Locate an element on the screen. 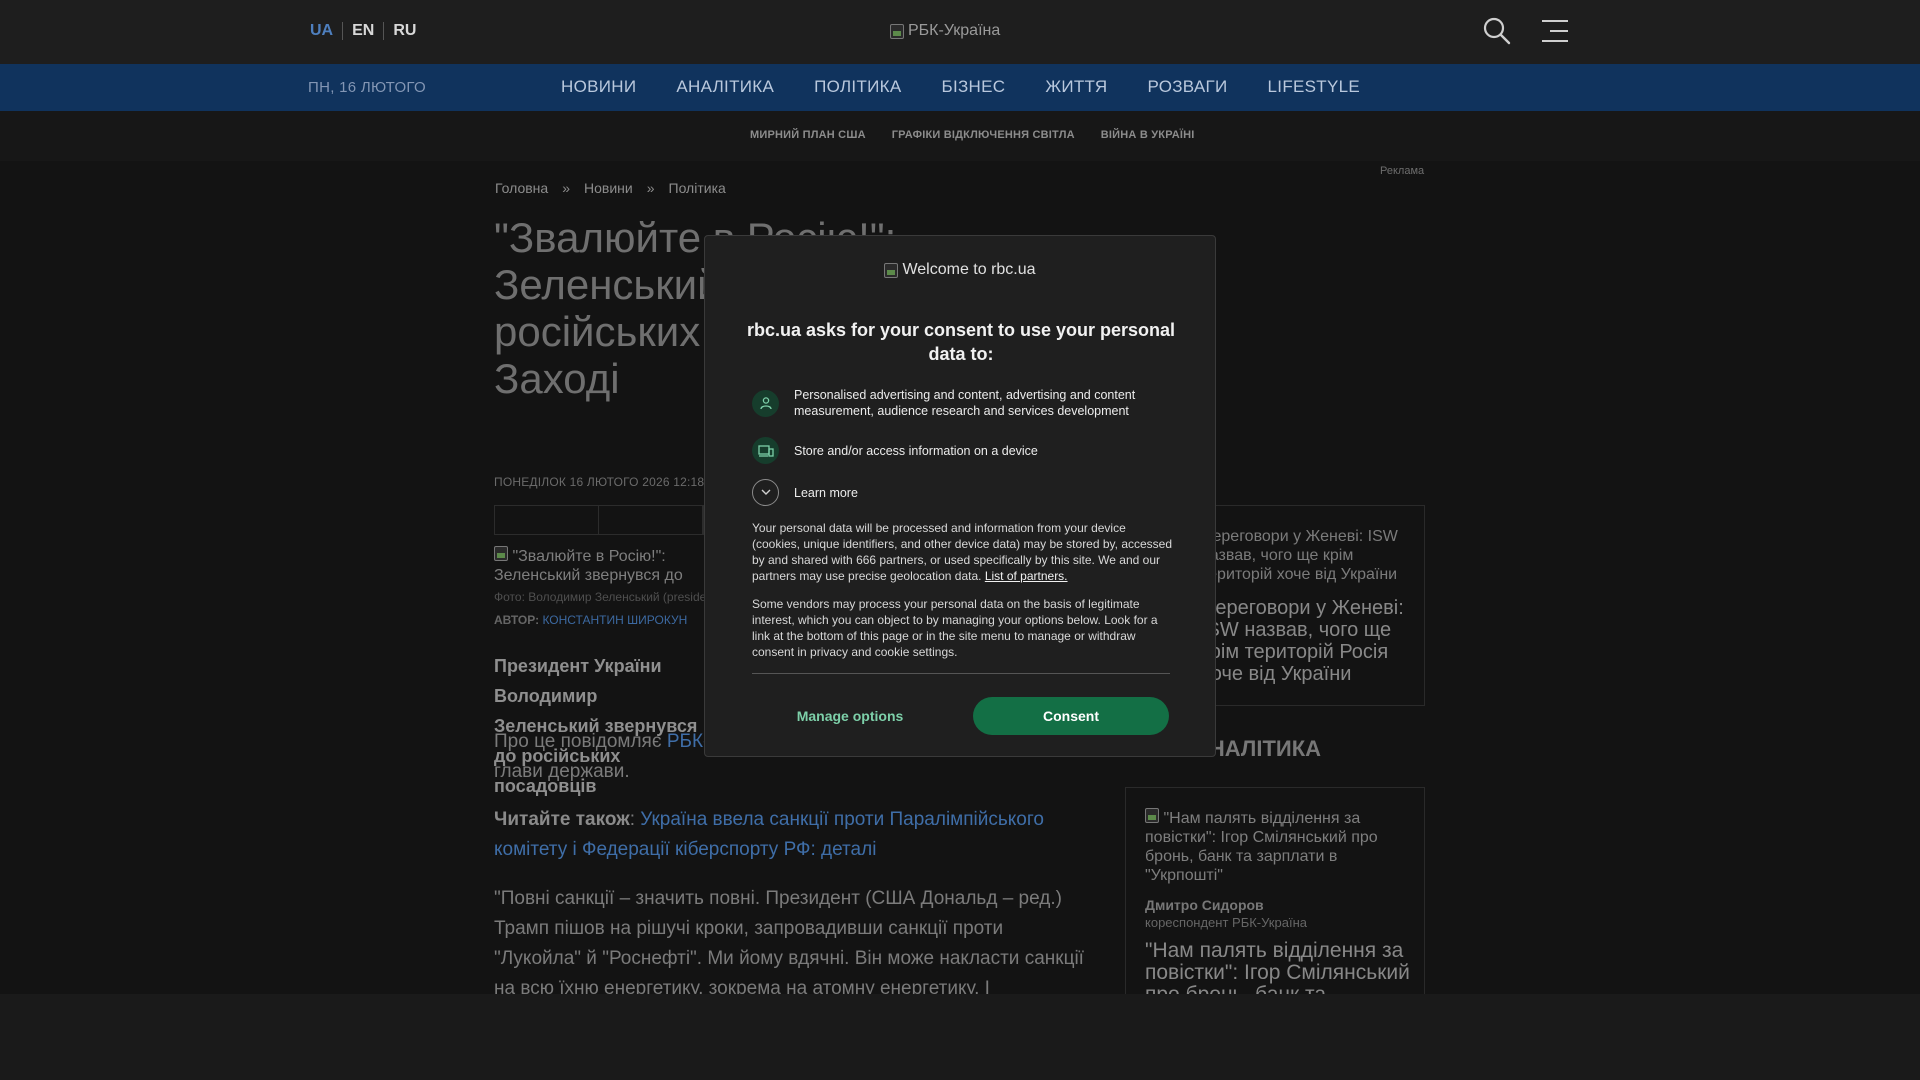 Image resolution: width=1920 pixels, height=1080 pixels. nav-item-politics: ПОЛІТИКА is located at coordinates (857, 87).